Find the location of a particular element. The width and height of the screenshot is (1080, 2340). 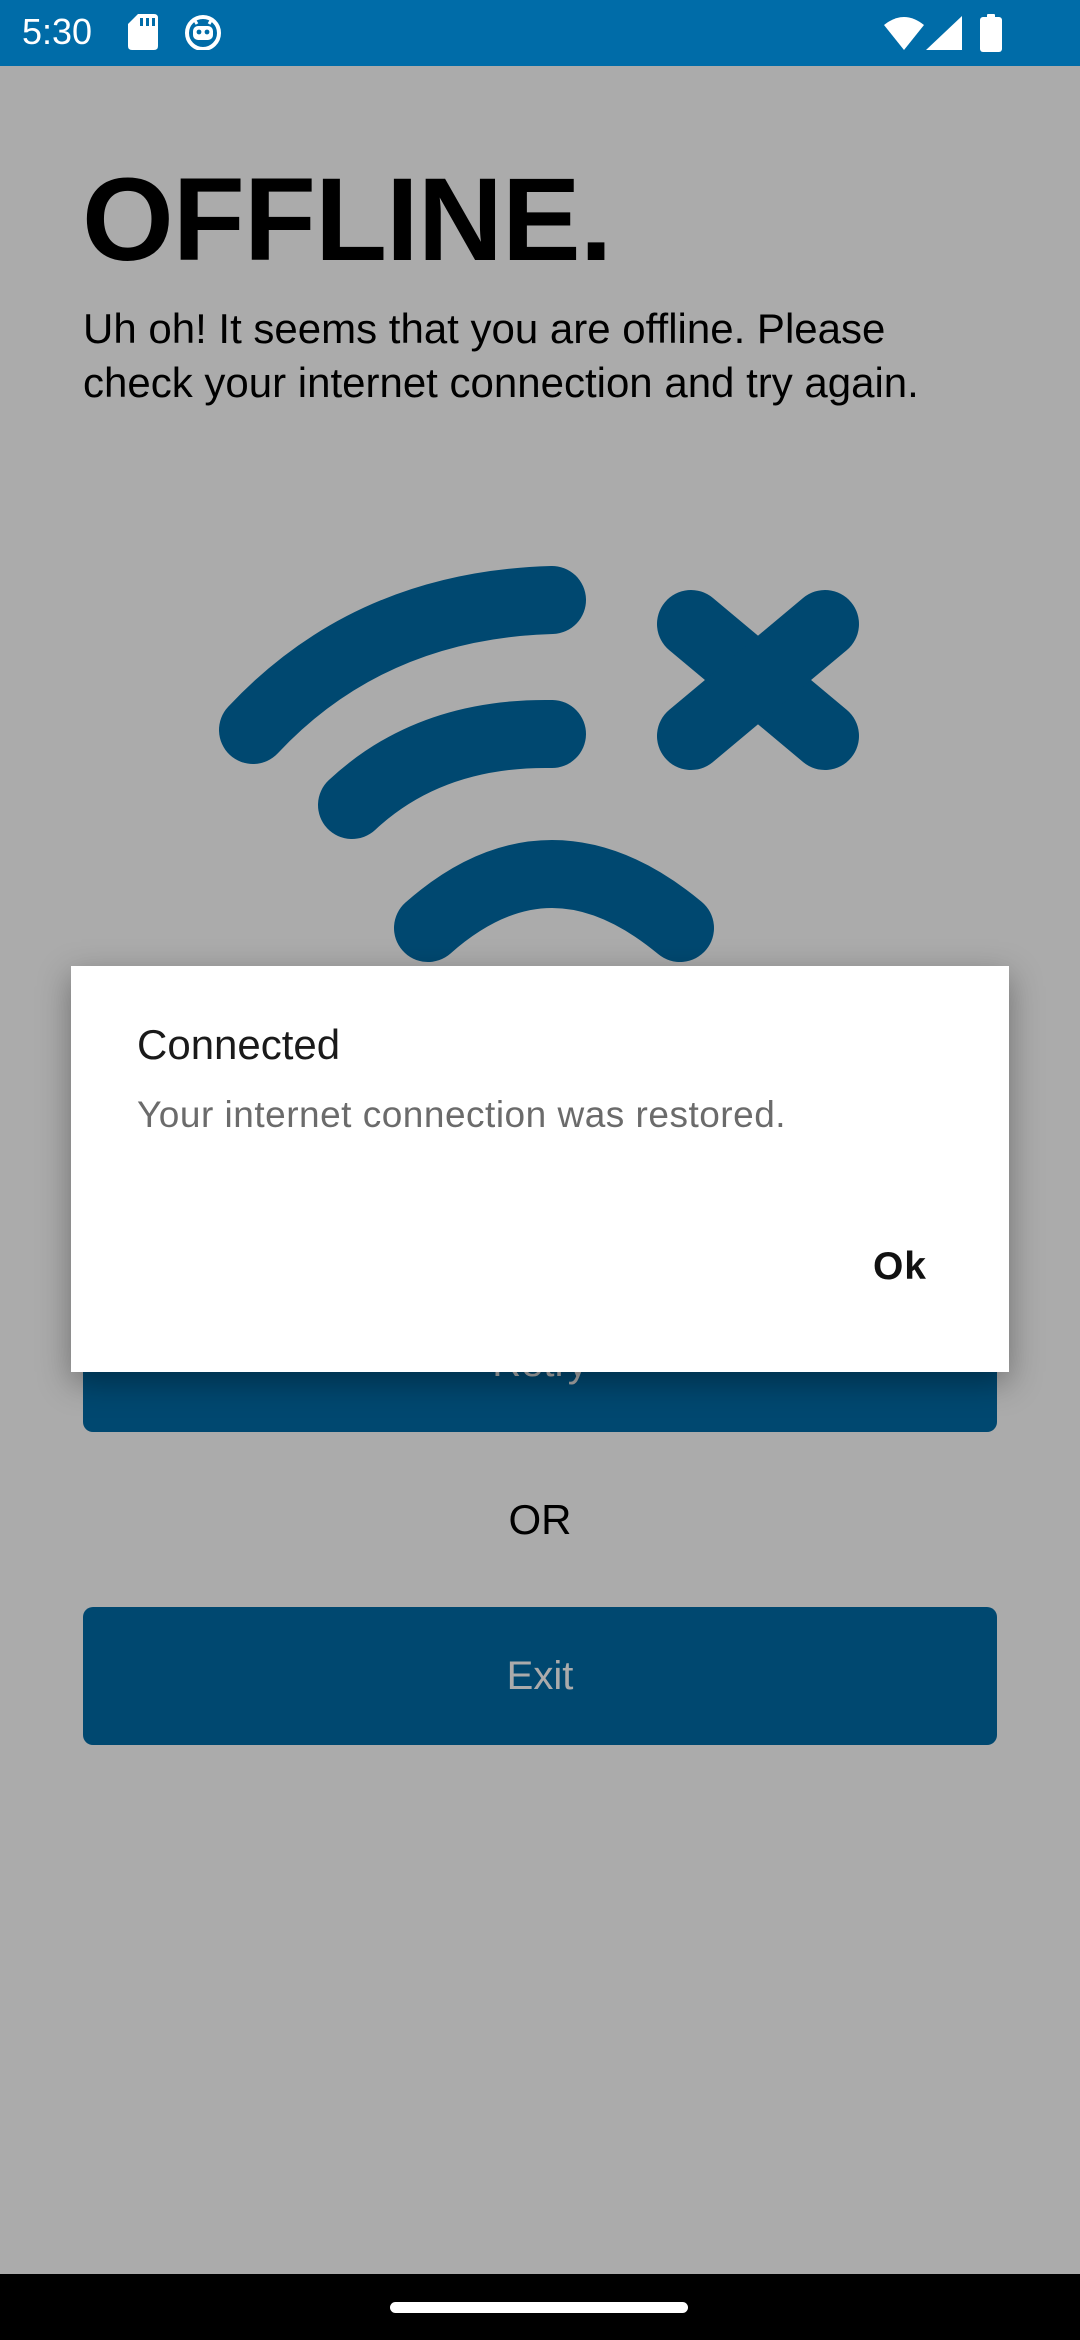

android-debug-icon is located at coordinates (203, 34).